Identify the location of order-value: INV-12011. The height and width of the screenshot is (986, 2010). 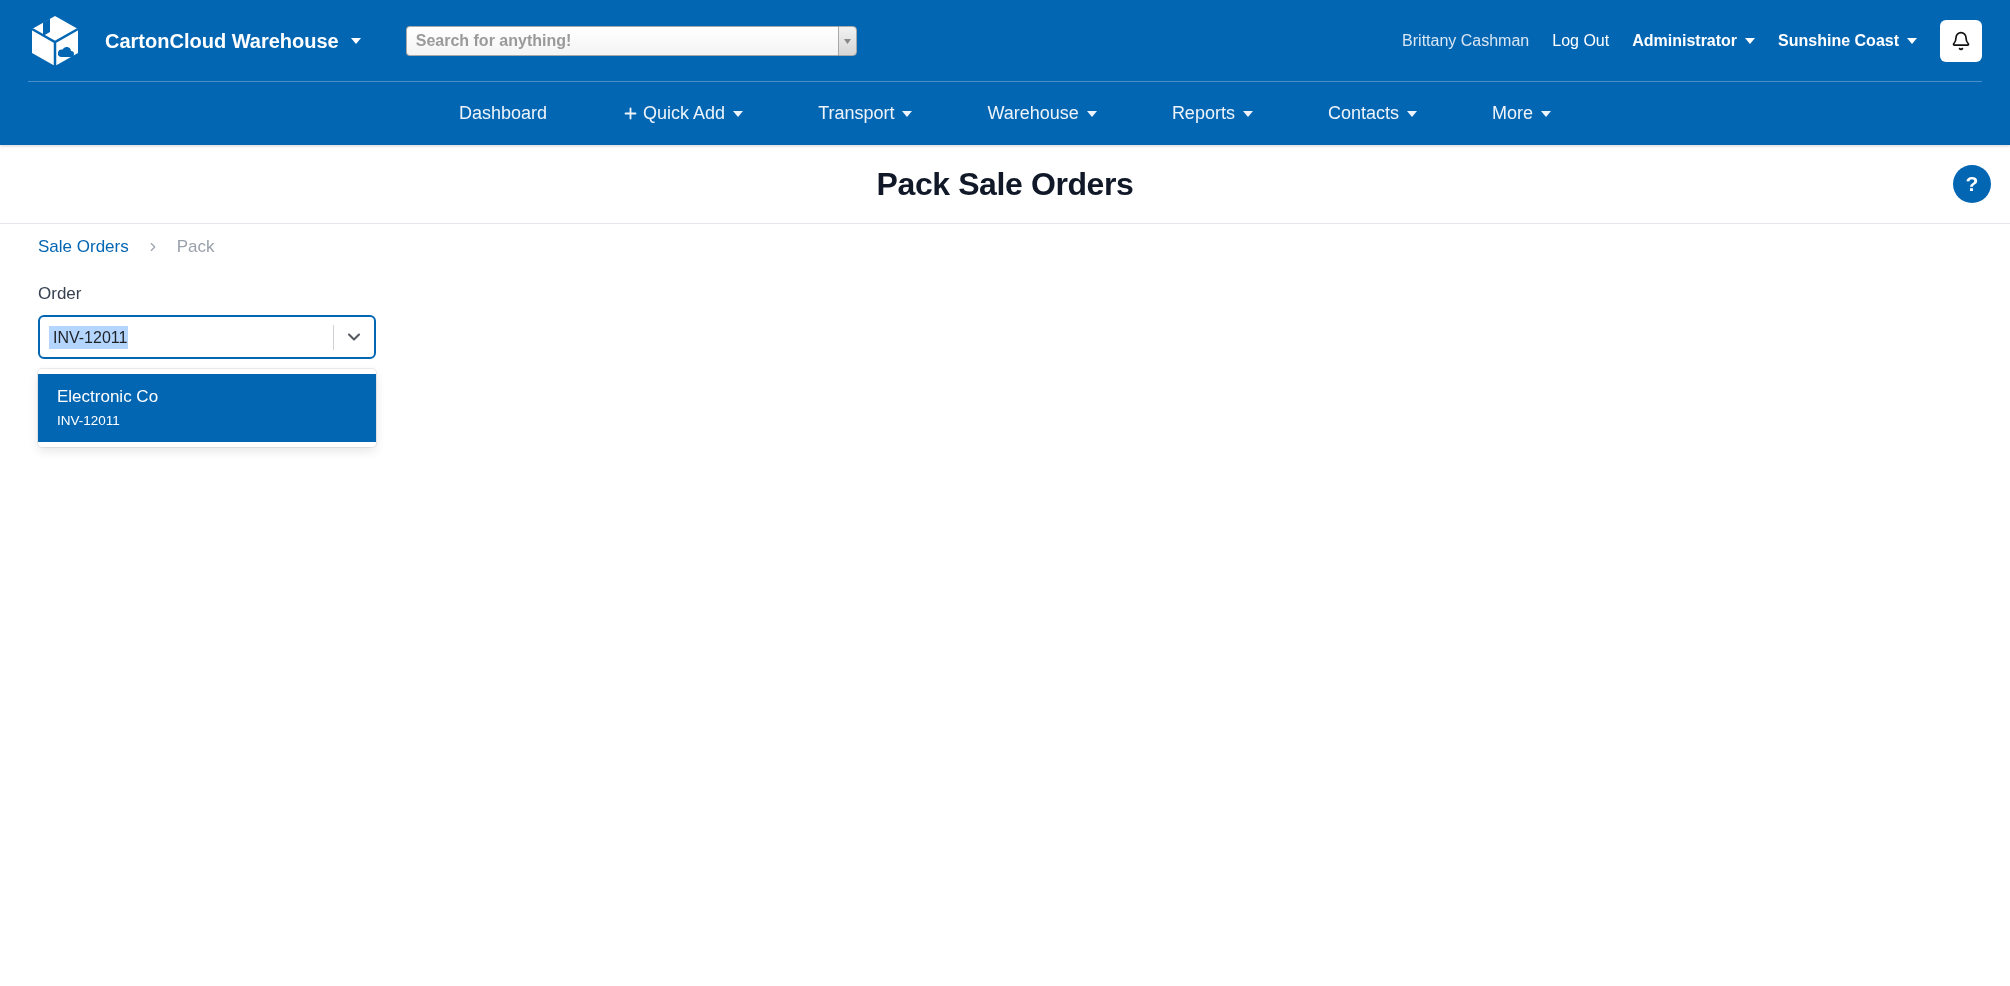
(89, 337).